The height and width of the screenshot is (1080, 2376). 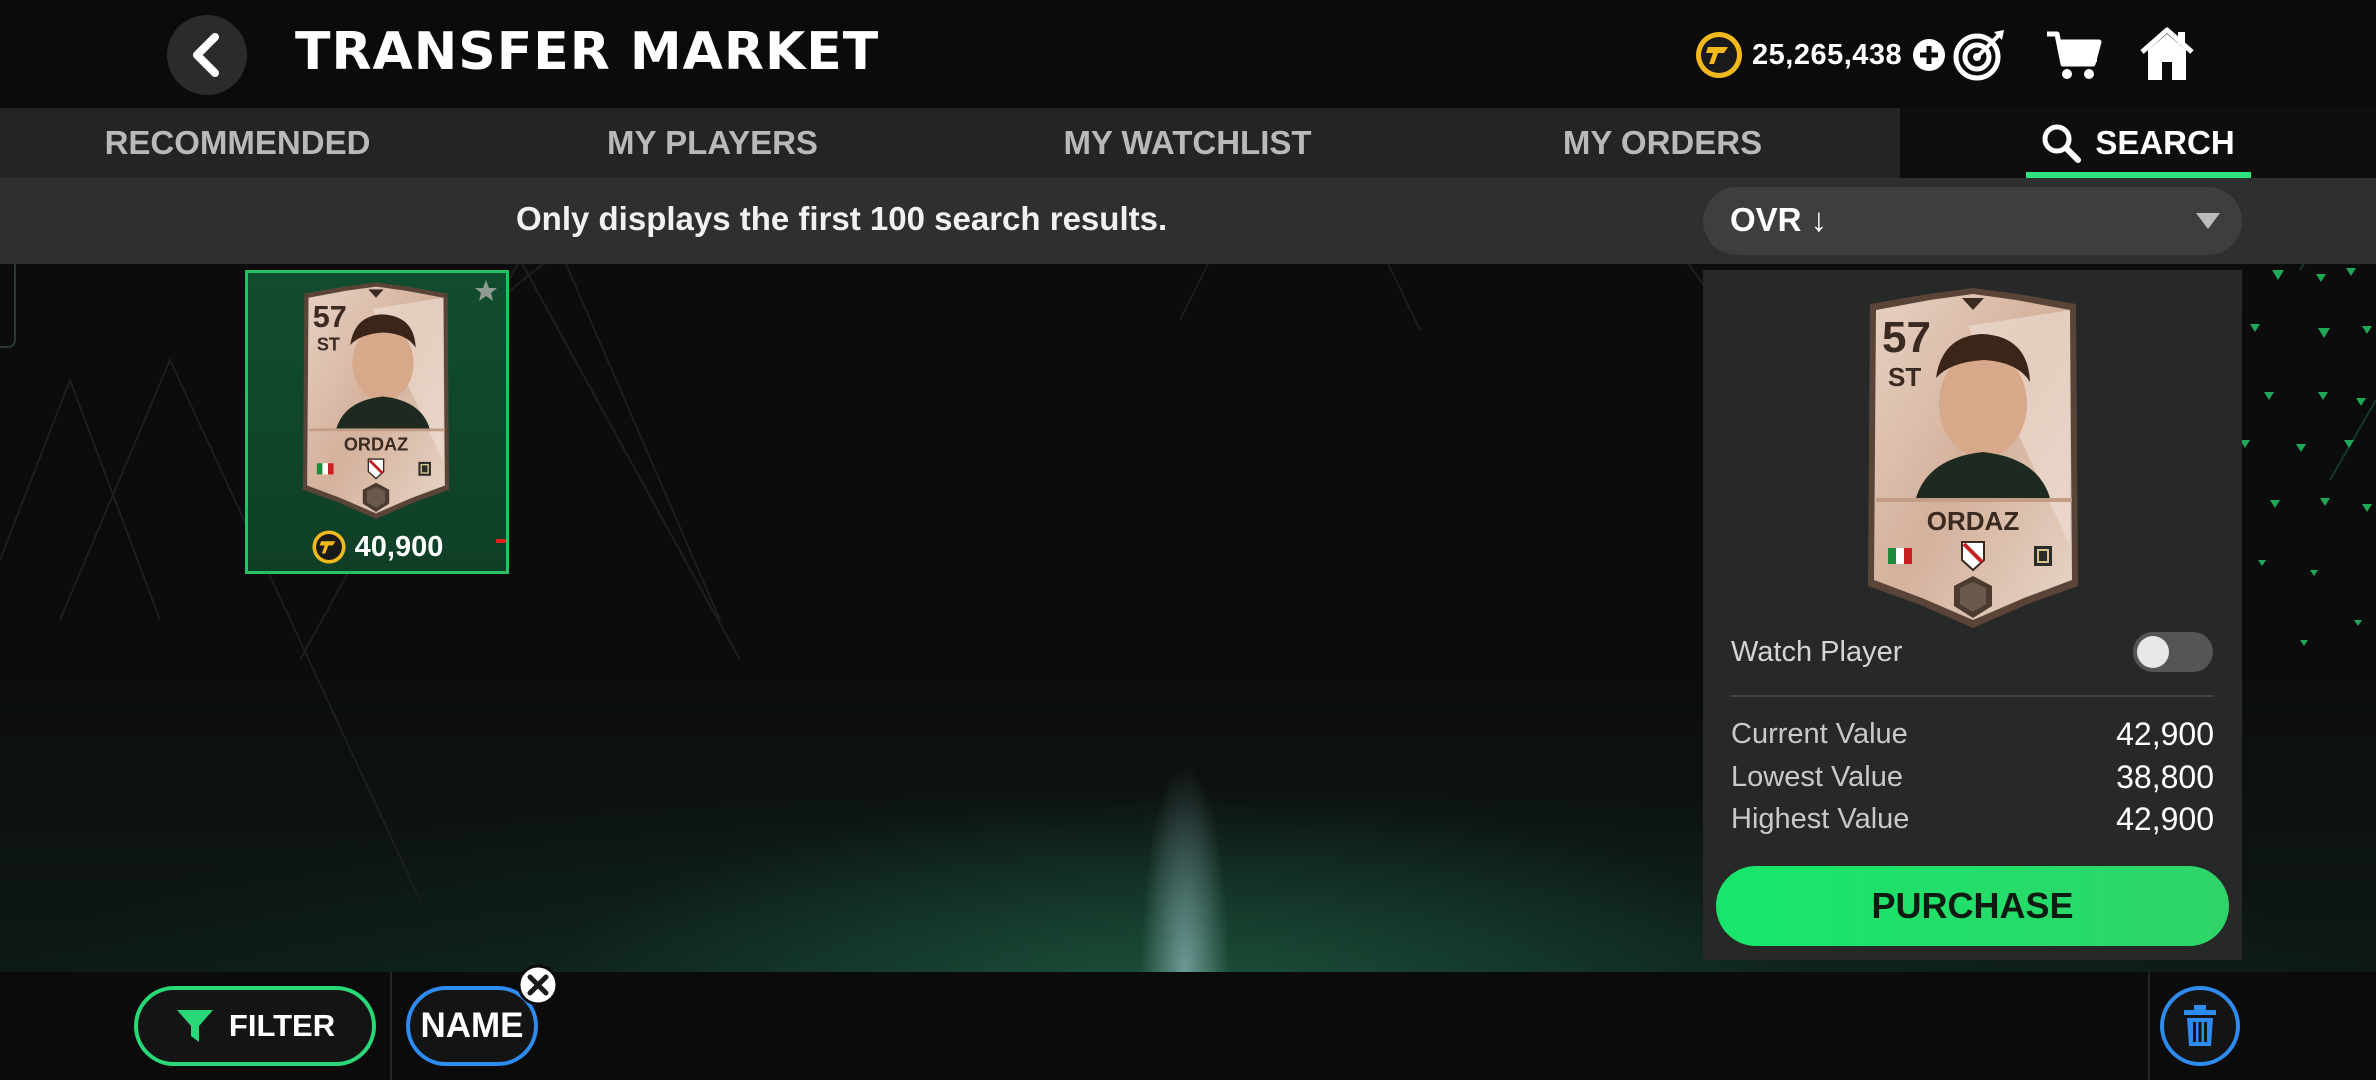 I want to click on sort-dropdown: OVR ↓, so click(x=1972, y=221).